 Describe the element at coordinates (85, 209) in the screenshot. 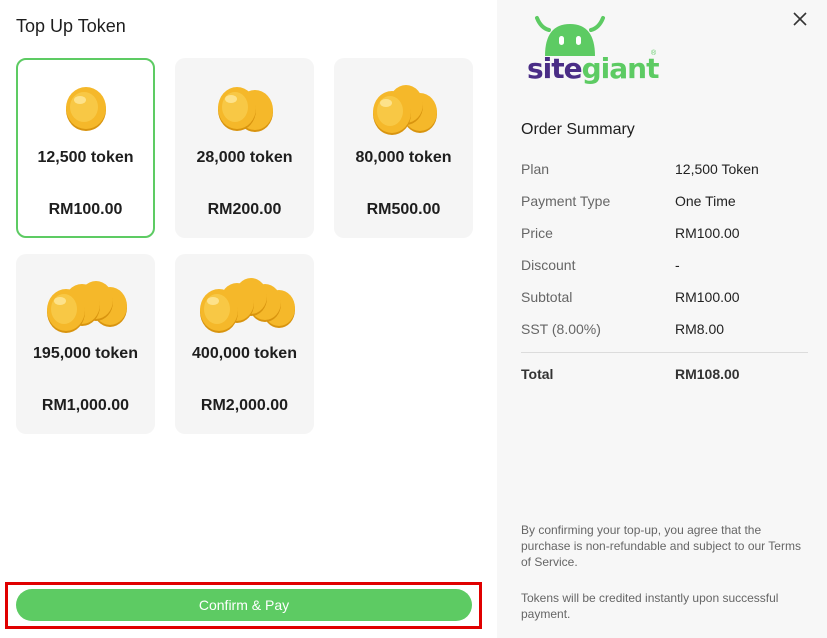

I see `package-price: RM100.00` at that location.